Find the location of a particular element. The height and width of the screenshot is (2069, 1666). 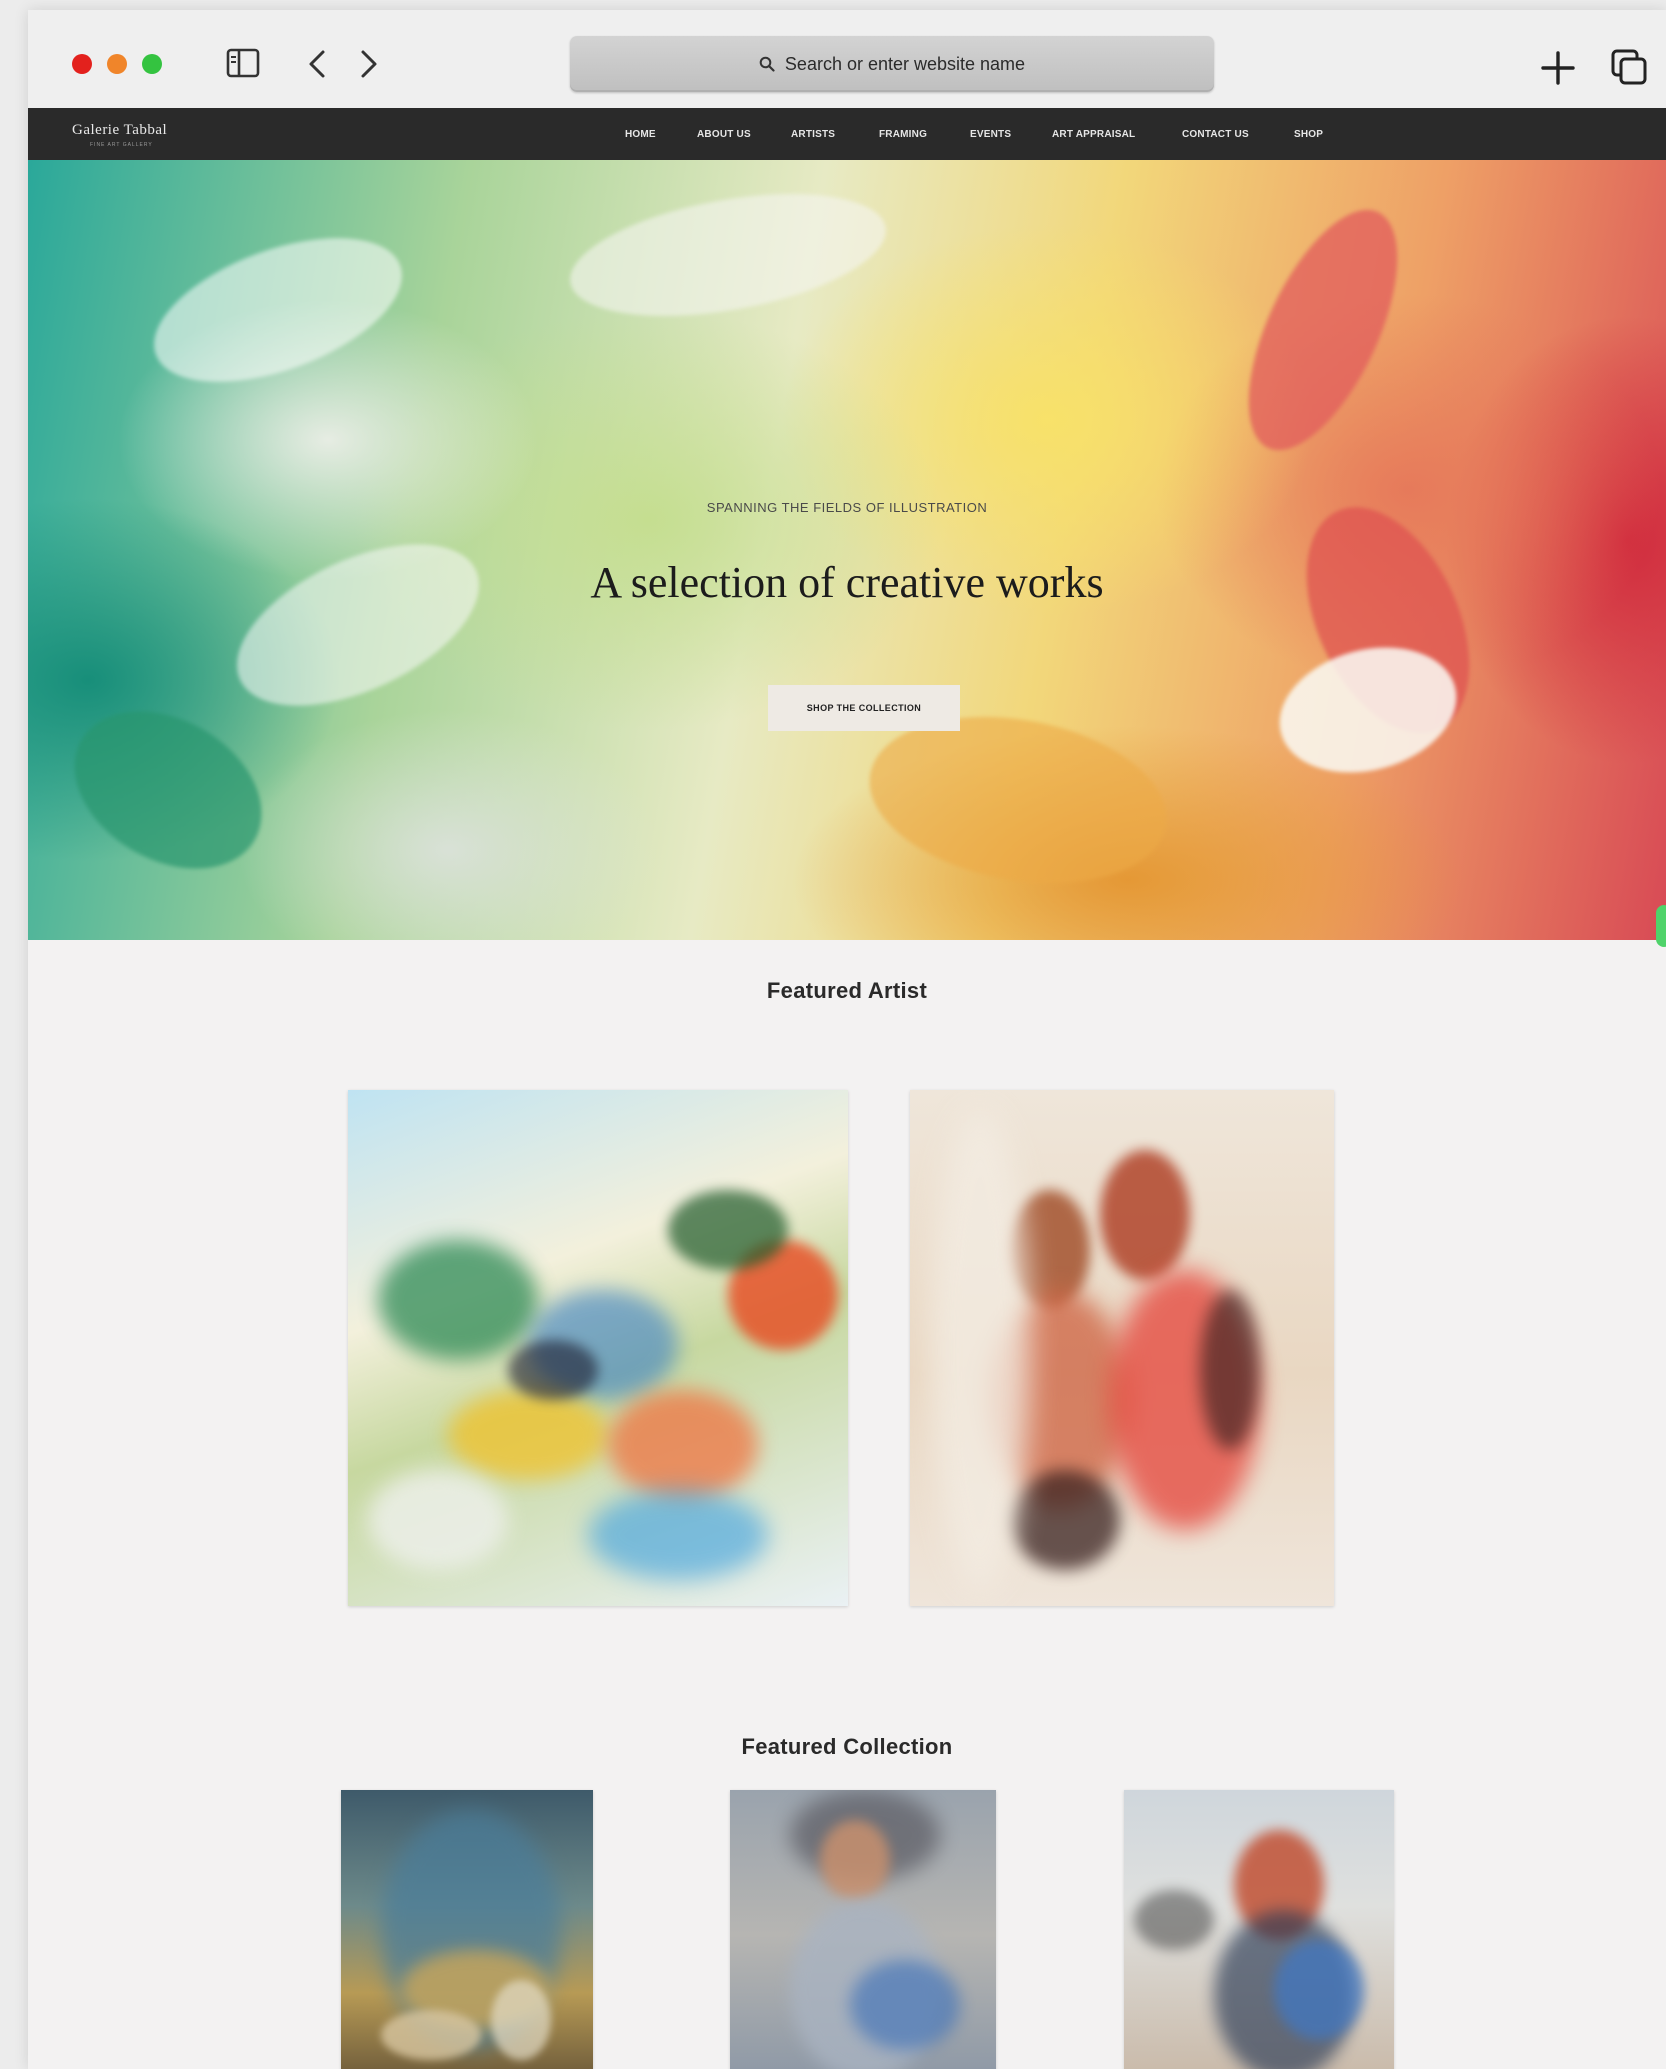

forward-arrow-icon is located at coordinates (369, 64).